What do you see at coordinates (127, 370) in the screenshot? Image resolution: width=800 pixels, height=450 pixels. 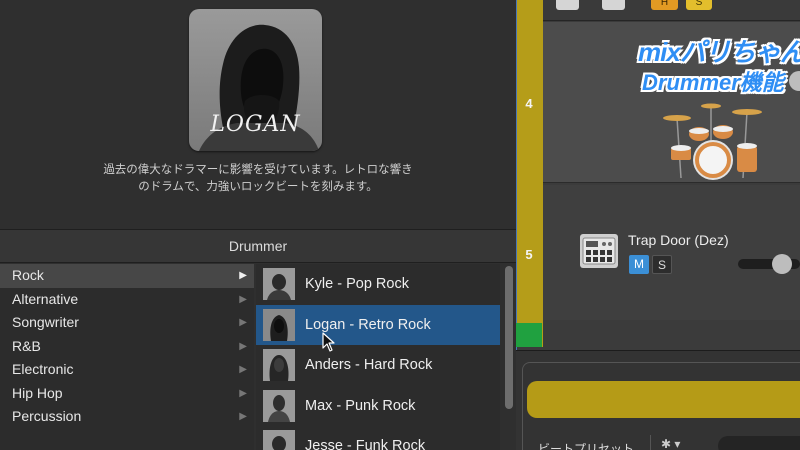 I see `genre-item-electronic: Electronic ▶` at bounding box center [127, 370].